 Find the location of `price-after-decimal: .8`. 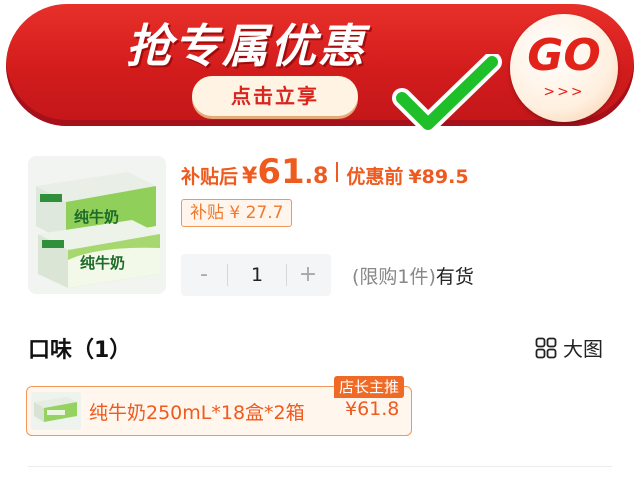

price-after-decimal: .8 is located at coordinates (316, 176).